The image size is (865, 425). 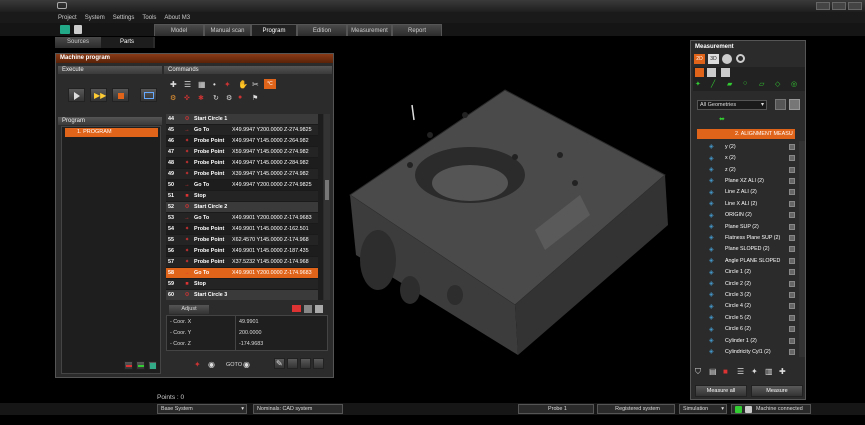 What do you see at coordinates (250, 333) in the screenshot?
I see `coor-y-value: 200.0000` at bounding box center [250, 333].